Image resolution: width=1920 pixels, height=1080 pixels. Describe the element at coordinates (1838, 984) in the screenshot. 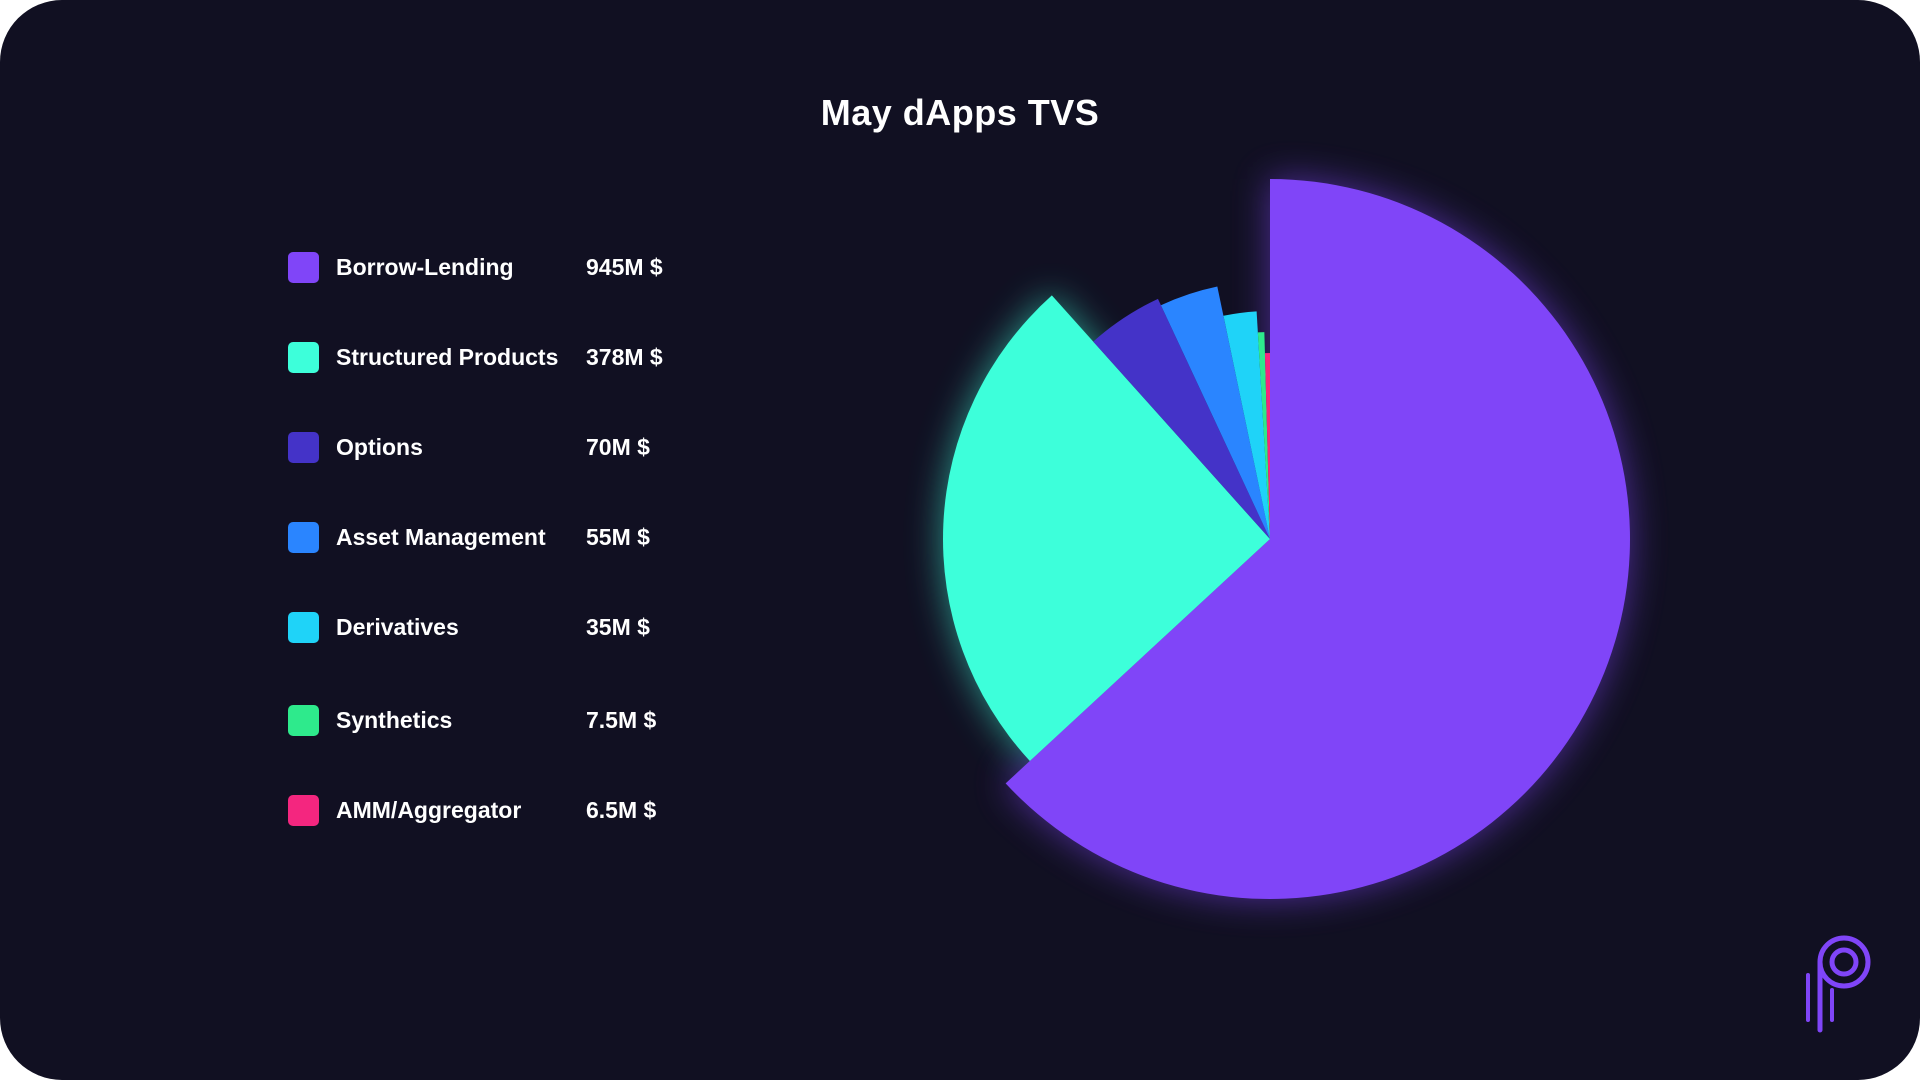

I see `brand-logo-icon` at that location.